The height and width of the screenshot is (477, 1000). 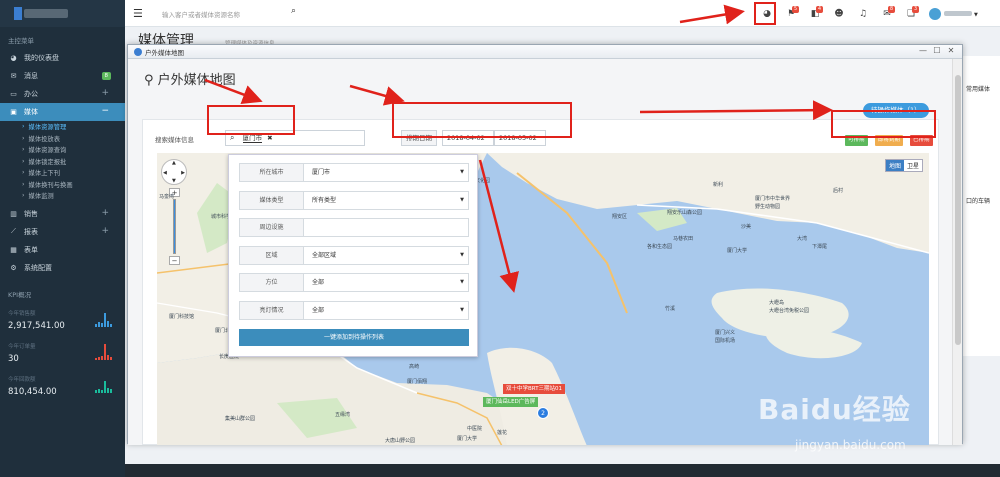 I want to click on zoom-control: ▲ ▼ ◀ ▶ + −, so click(x=174, y=212).